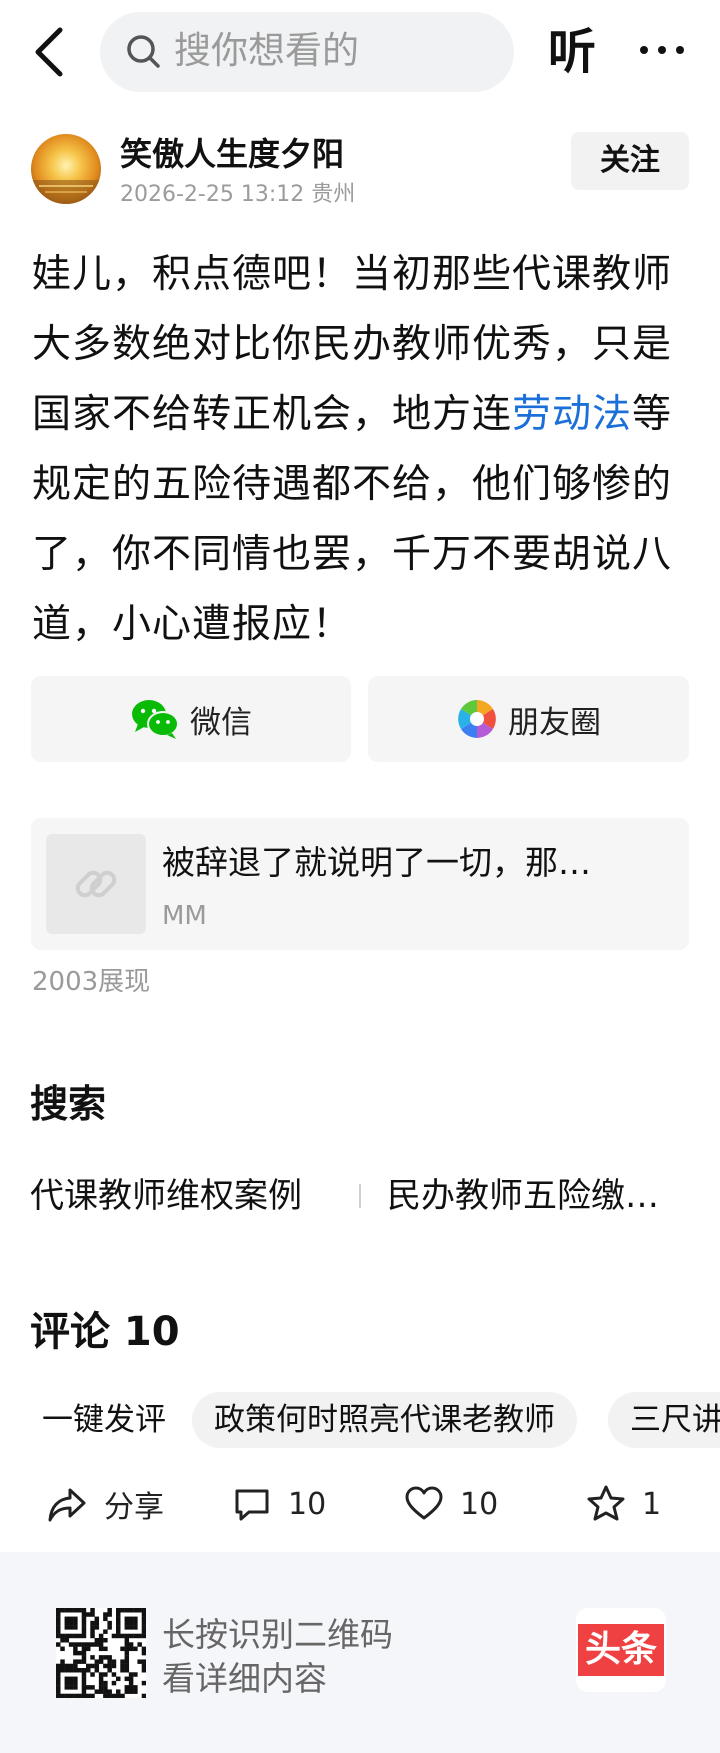 Image resolution: width=720 pixels, height=1753 pixels. Describe the element at coordinates (66, 169) in the screenshot. I see `avatar` at that location.